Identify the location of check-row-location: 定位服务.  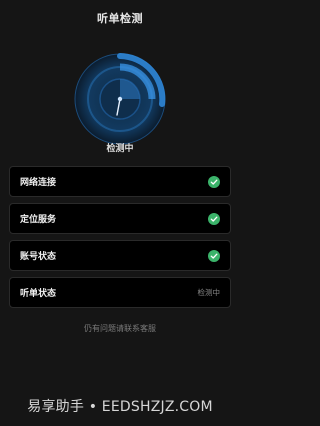
(120, 218).